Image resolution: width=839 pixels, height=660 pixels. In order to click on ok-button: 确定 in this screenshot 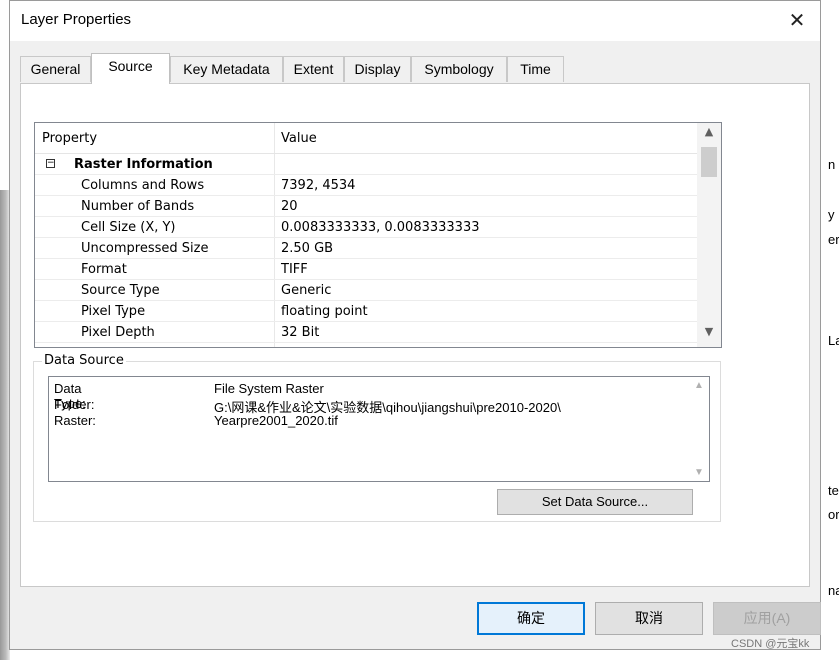, I will do `click(531, 618)`.